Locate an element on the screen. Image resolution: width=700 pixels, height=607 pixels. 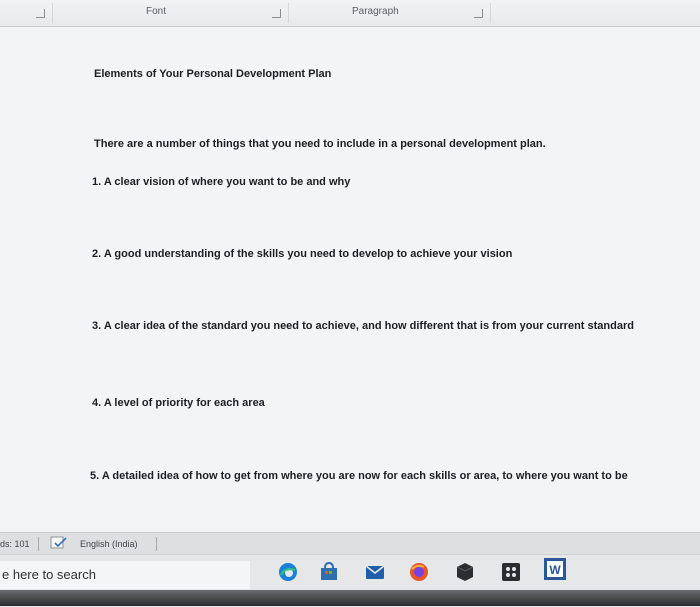
edge-icon is located at coordinates (288, 572).